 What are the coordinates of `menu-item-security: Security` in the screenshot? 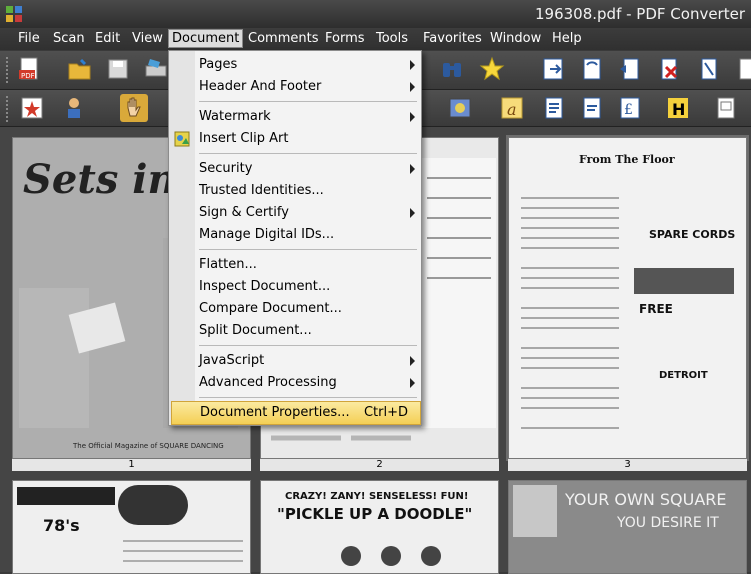 It's located at (308, 169).